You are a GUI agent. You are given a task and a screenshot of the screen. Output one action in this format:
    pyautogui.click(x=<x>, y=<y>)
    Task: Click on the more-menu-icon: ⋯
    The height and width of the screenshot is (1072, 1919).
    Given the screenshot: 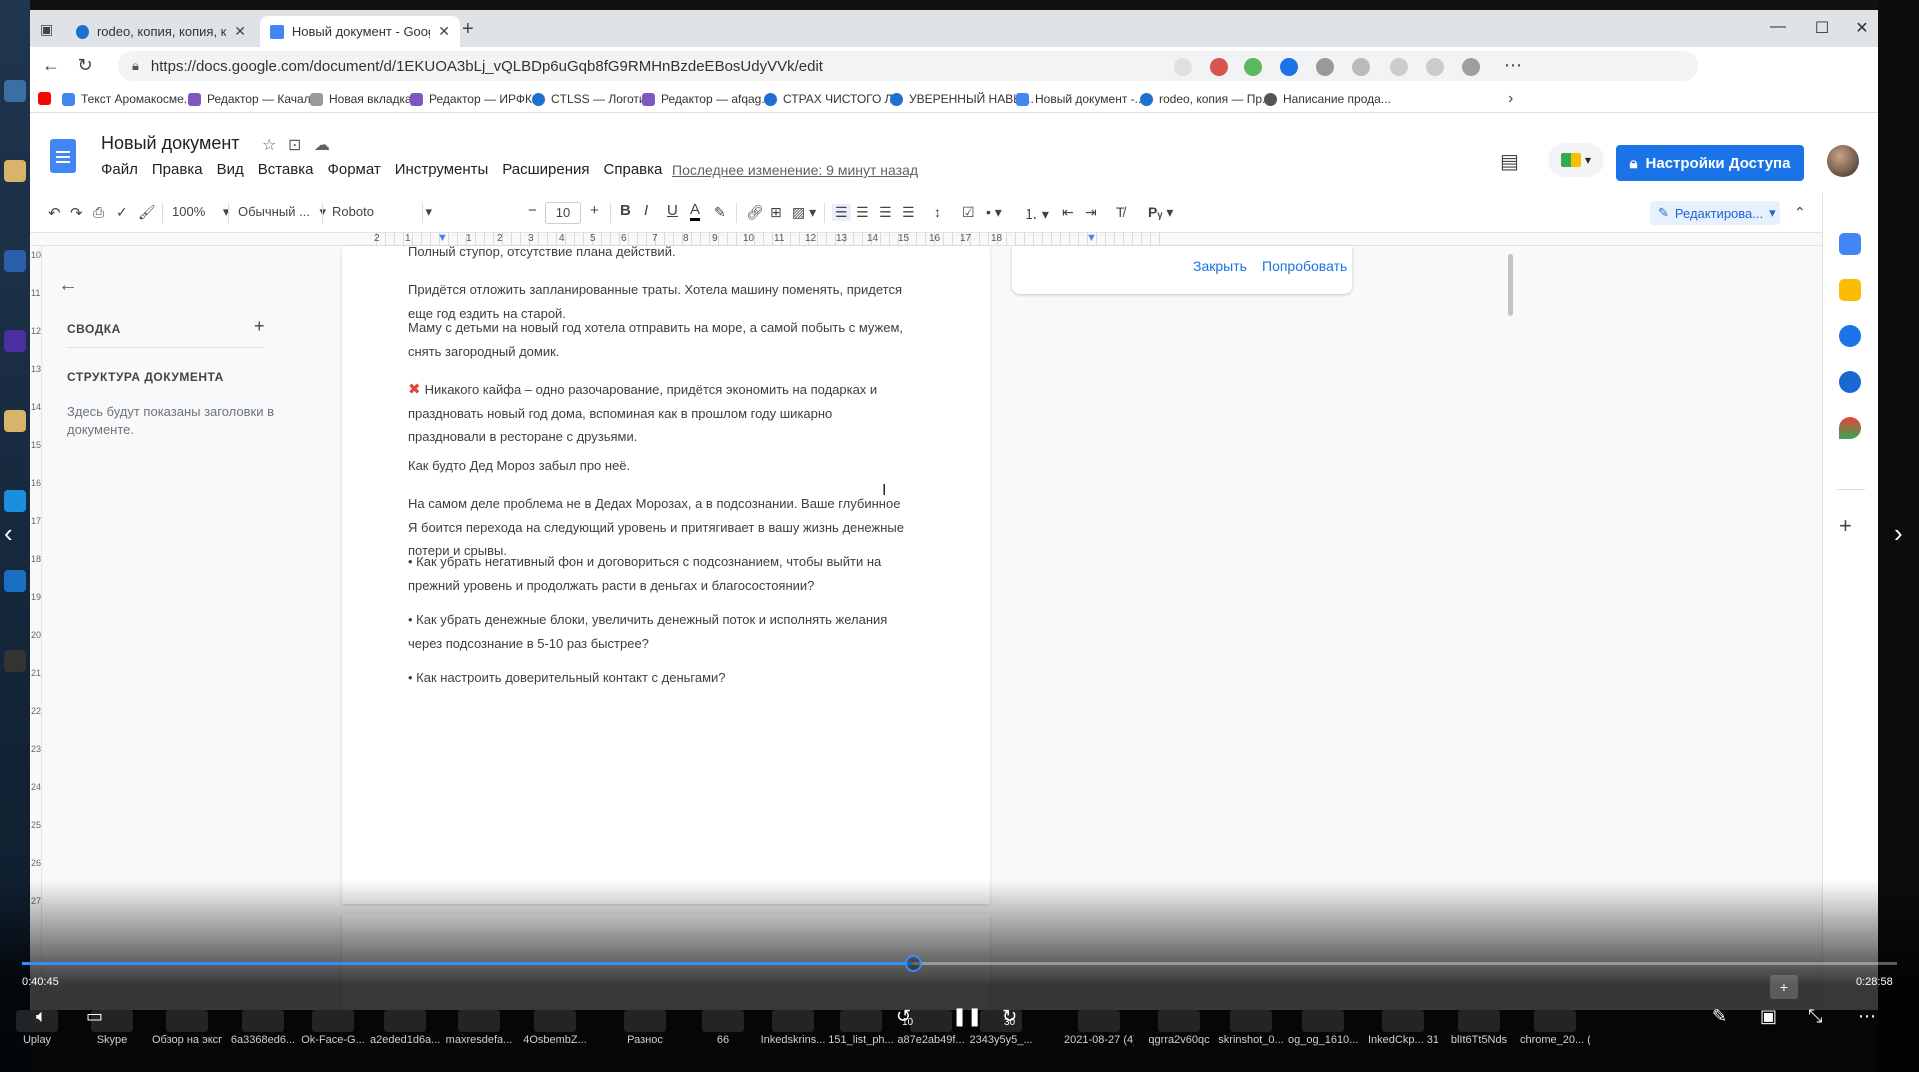 What is the action you would take?
    pyautogui.click(x=1513, y=65)
    